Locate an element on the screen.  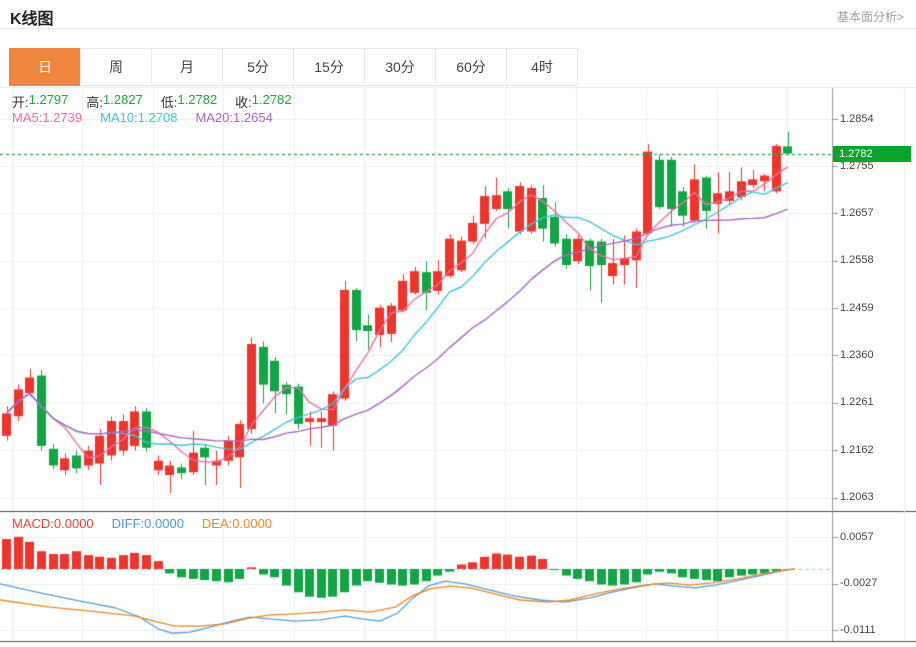
ma-legend-item: MA20: 1.2654 is located at coordinates (233, 117).